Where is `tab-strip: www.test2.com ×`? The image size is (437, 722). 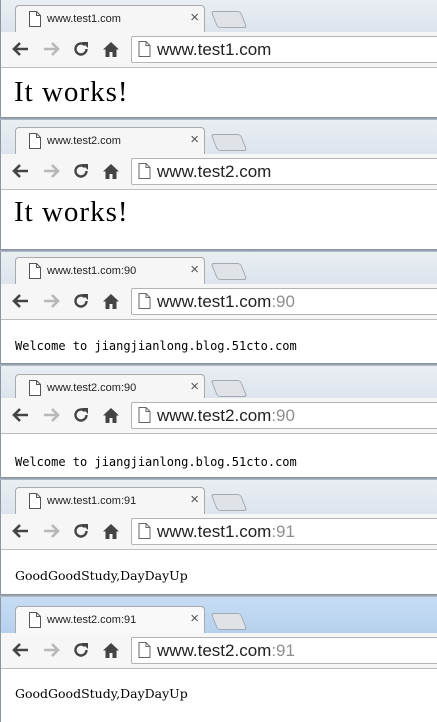
tab-strip: www.test2.com × is located at coordinates (219, 137).